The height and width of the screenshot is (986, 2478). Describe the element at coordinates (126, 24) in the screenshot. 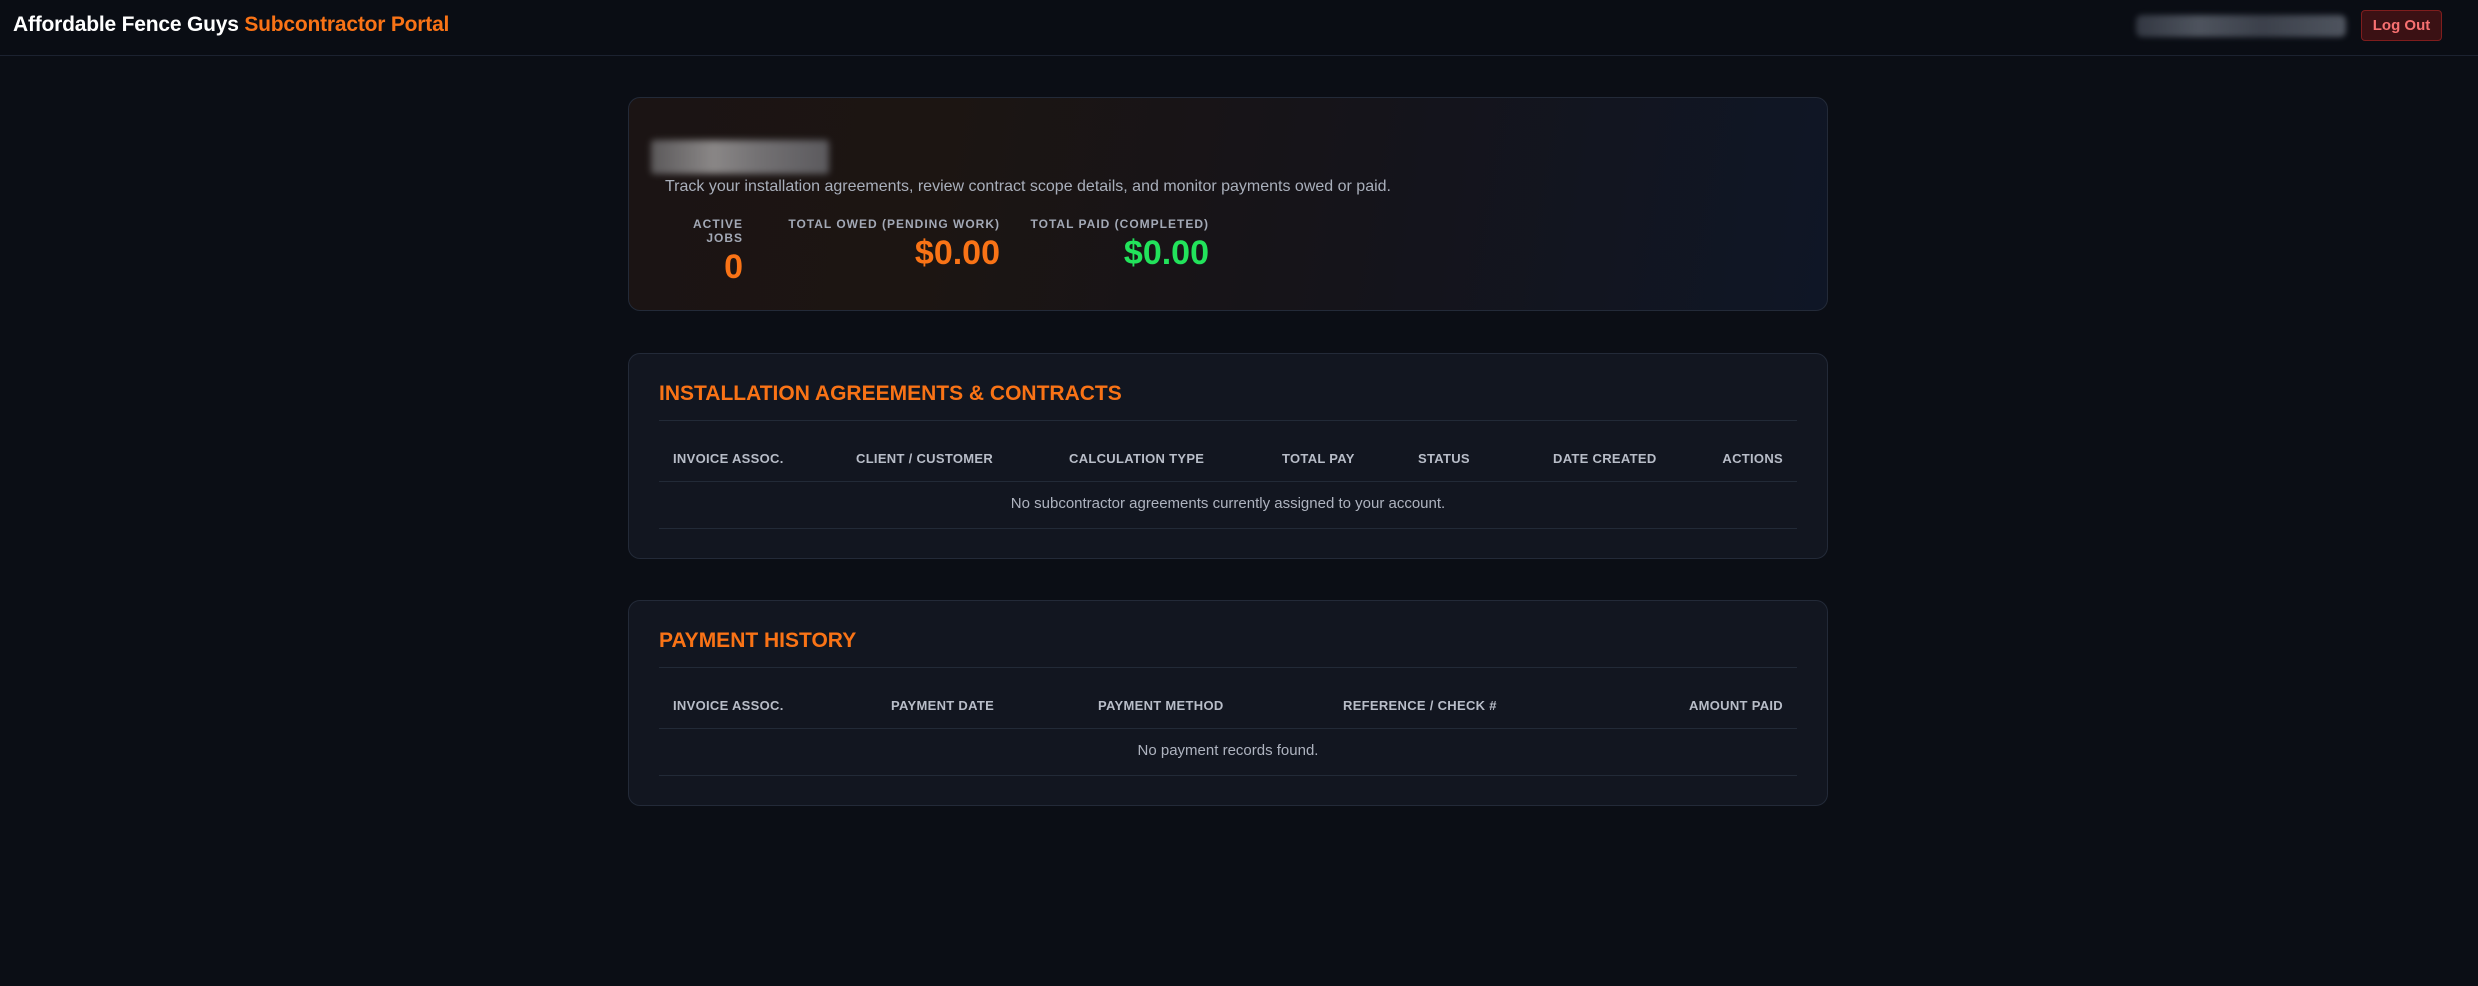

I see `brand-name: Affordable Fence Guys` at that location.